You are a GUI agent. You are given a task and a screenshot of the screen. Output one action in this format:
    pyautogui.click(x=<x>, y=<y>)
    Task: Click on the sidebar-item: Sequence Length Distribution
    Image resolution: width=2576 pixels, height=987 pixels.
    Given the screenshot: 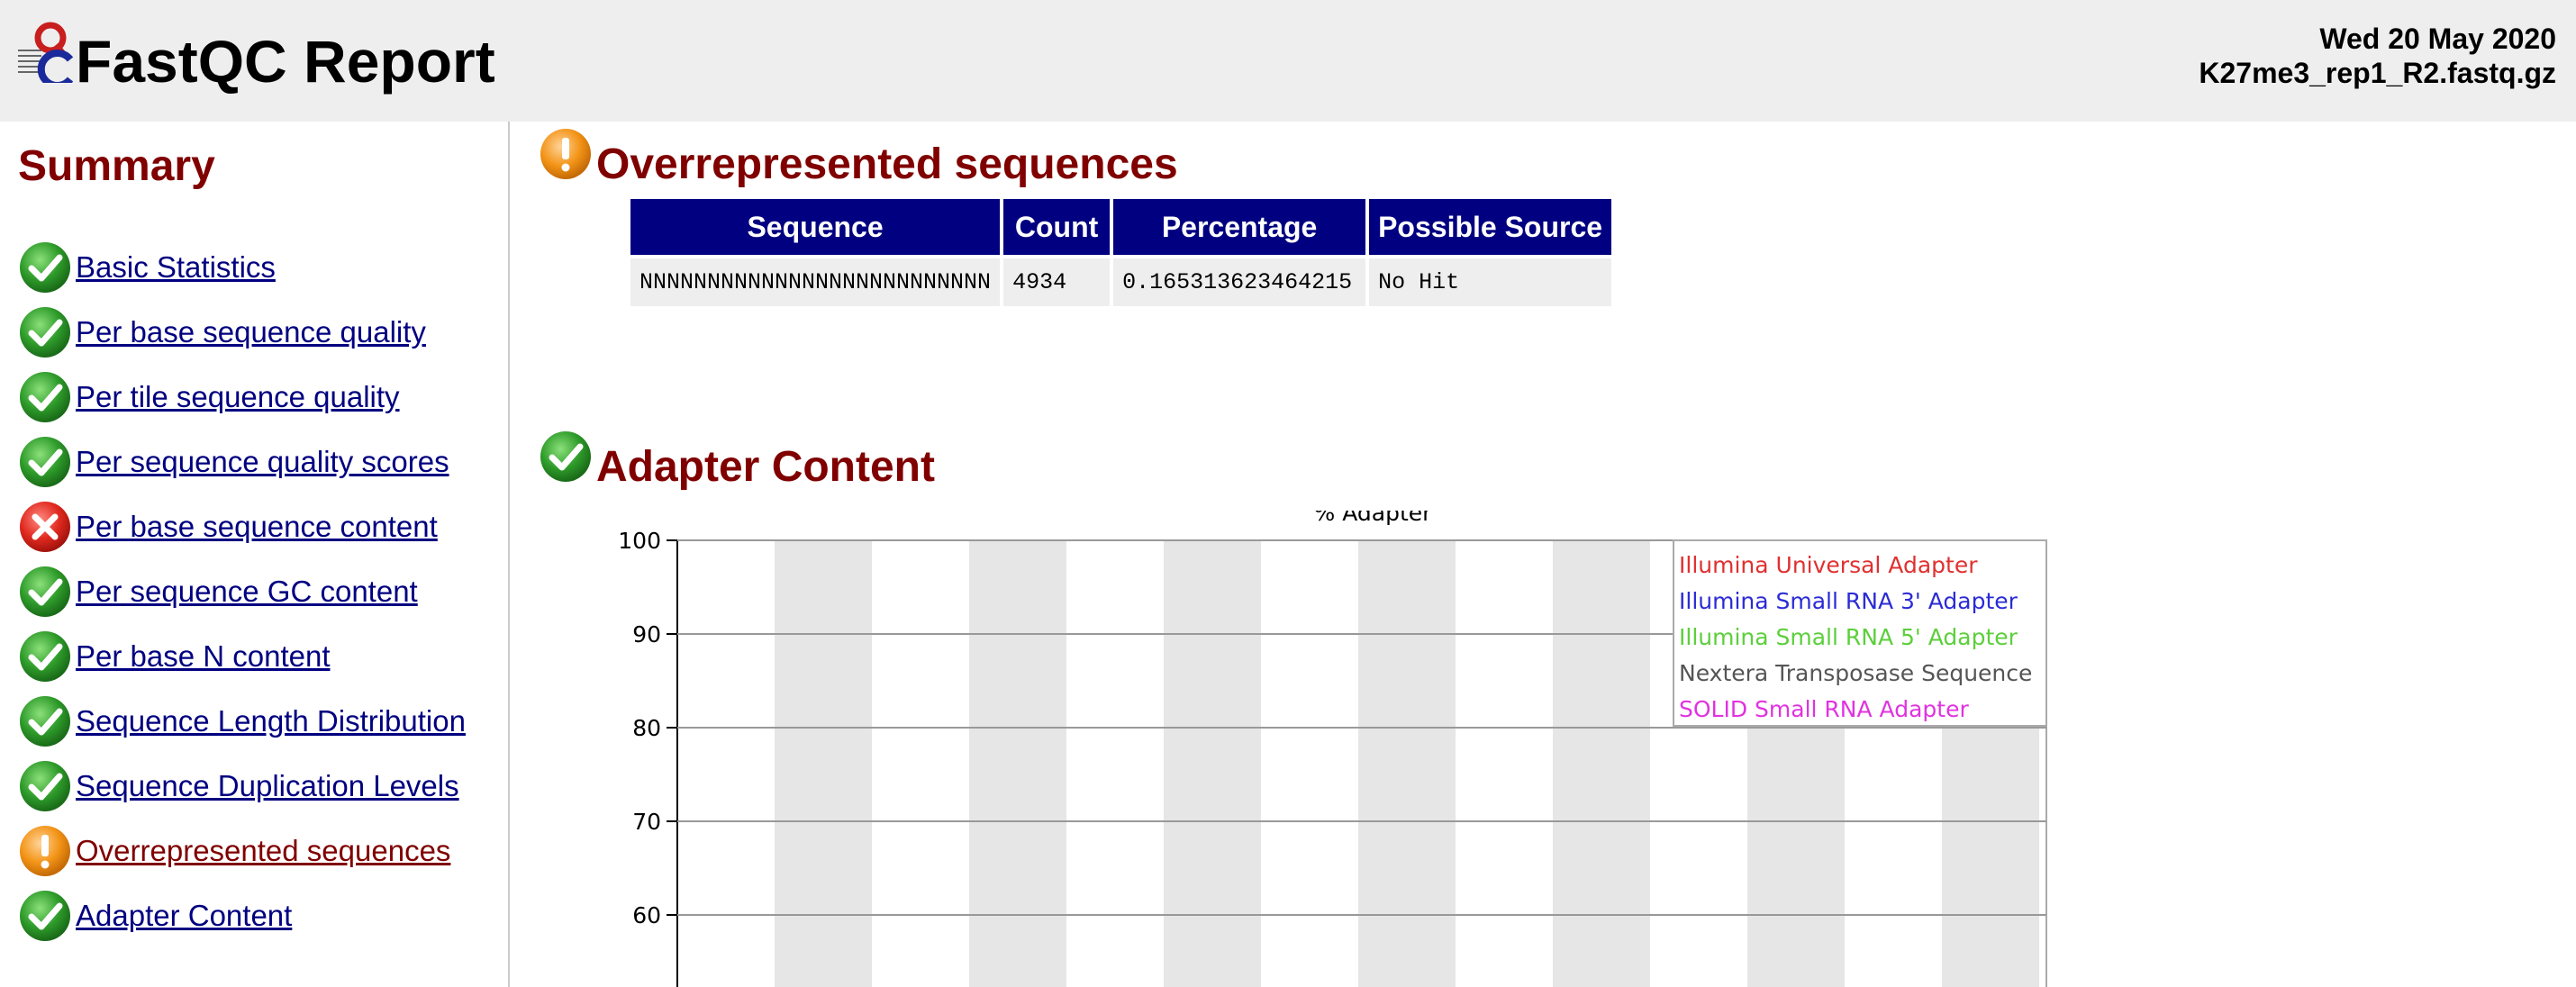 What is the action you would take?
    pyautogui.click(x=242, y=721)
    